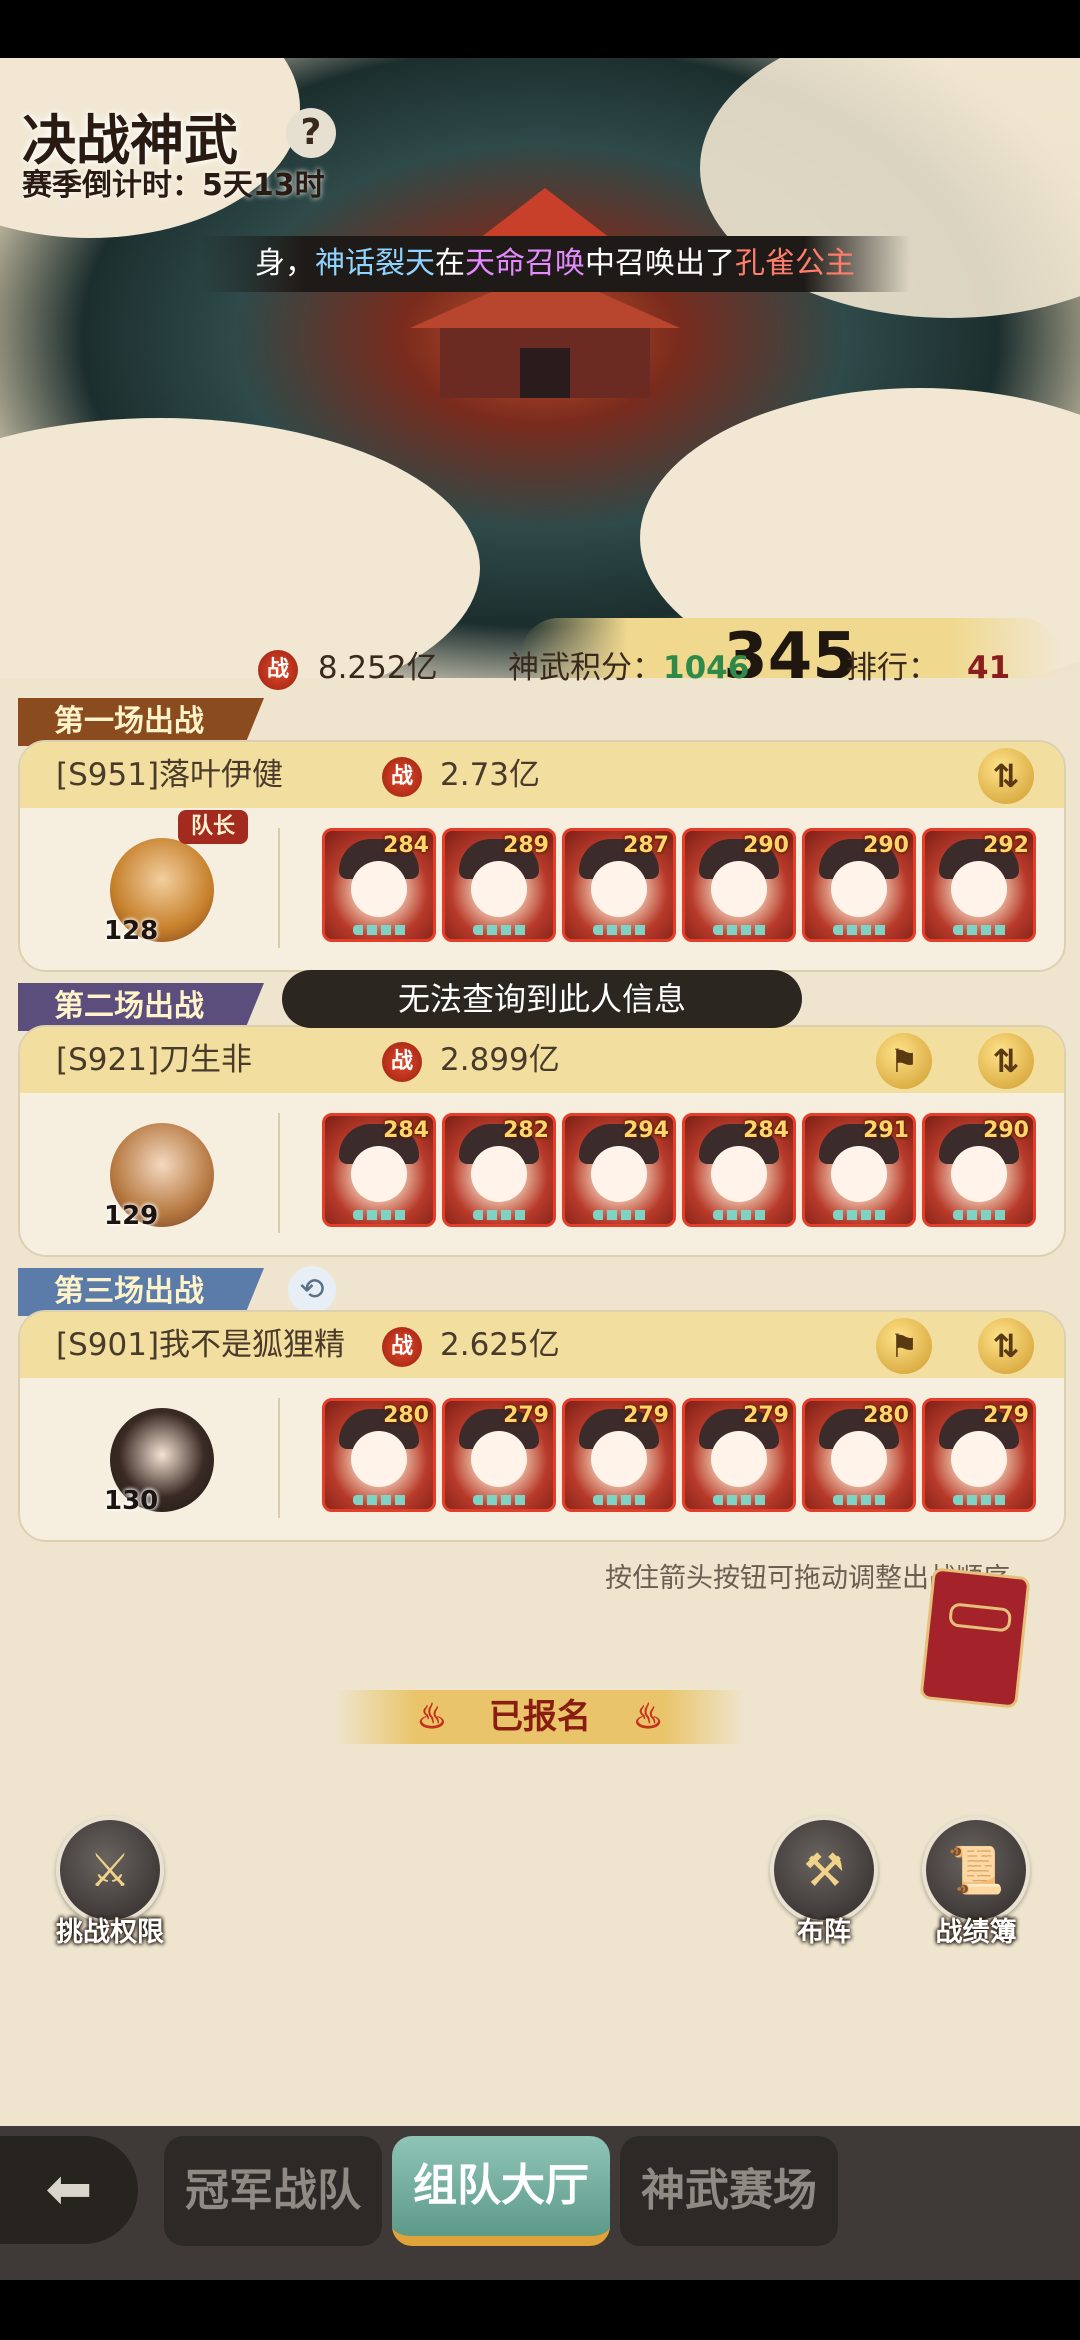  I want to click on card-header: [S901]我不是狐狸精 战 2.625亿 ⚑ ⇅, so click(542, 1345).